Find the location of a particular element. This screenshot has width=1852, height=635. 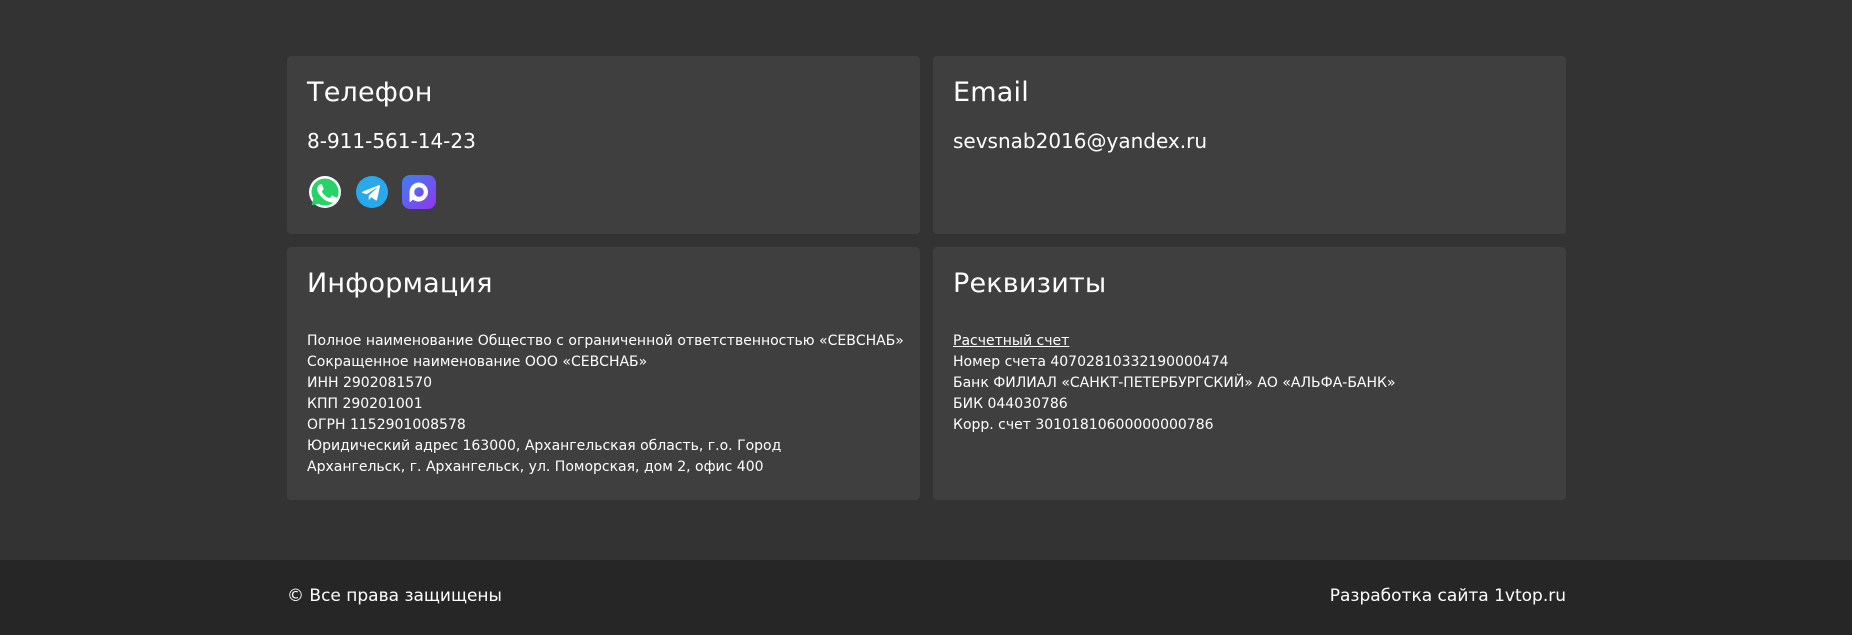

copyright-text: © Все права защищены is located at coordinates (394, 596).